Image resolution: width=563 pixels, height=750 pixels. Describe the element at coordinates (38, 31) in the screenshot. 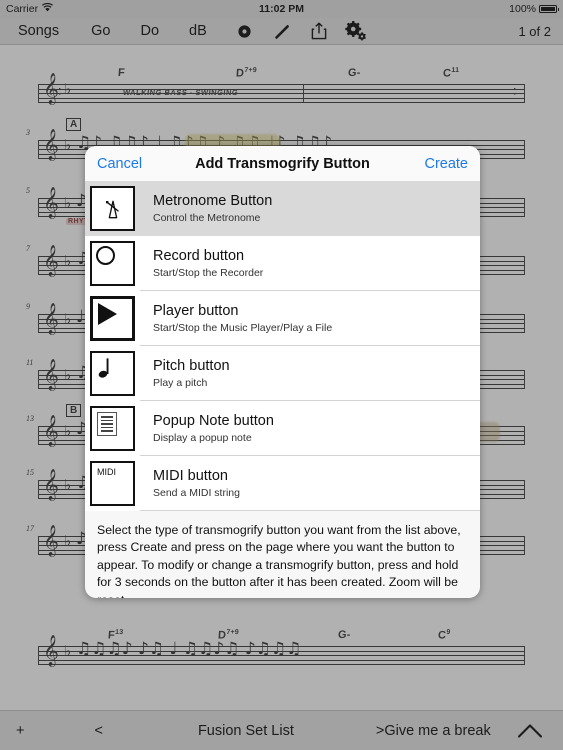

I see `songs-button: Songs` at that location.